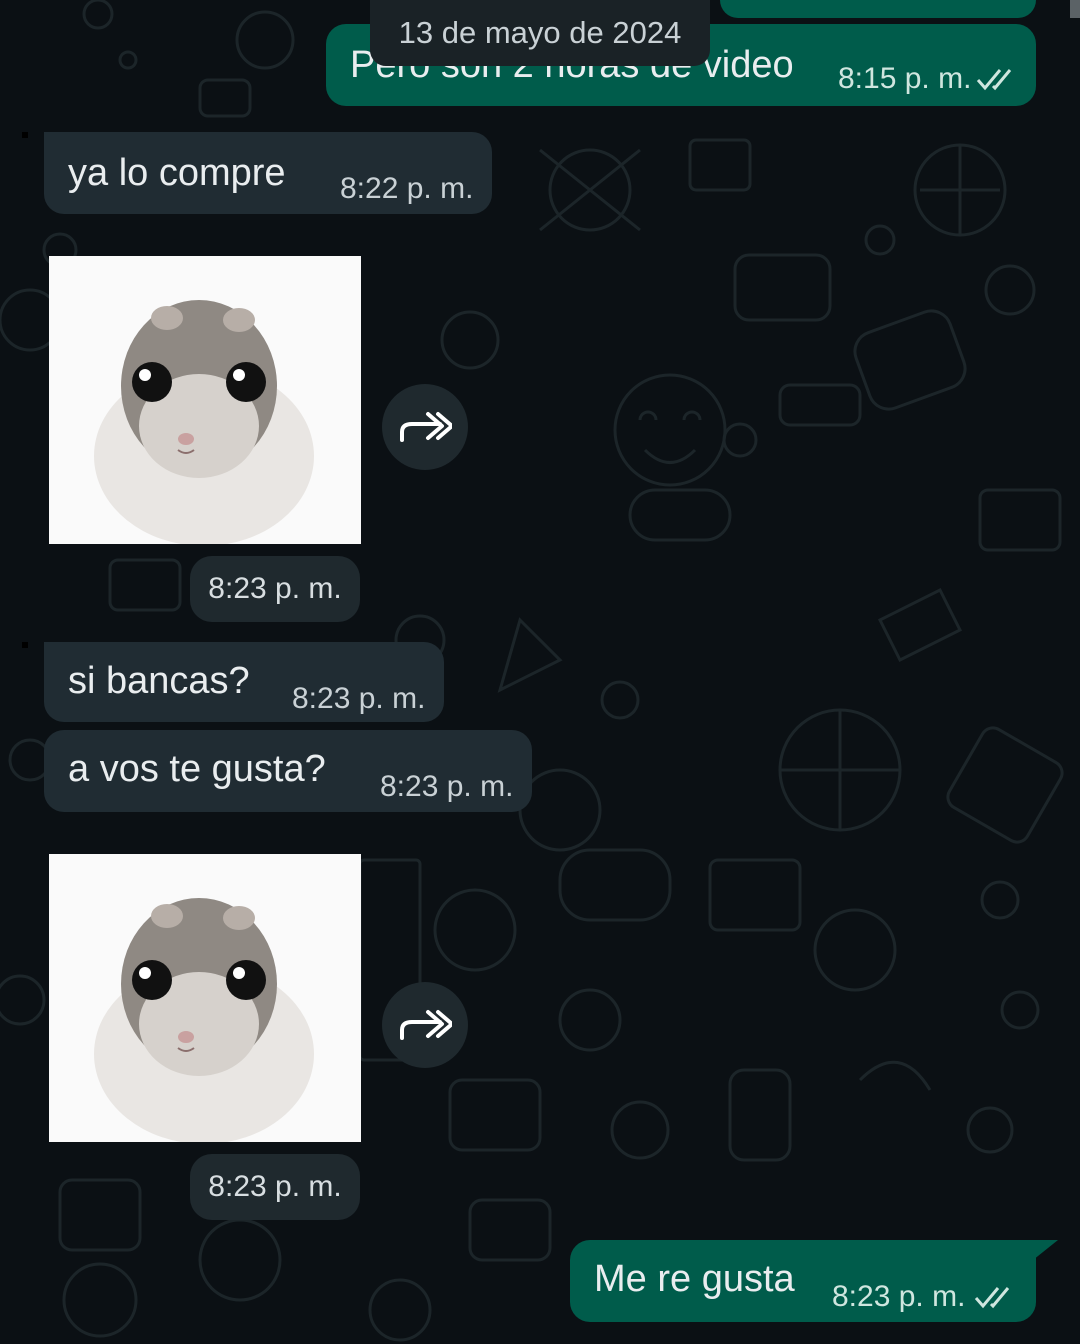 The height and width of the screenshot is (1344, 1080). Describe the element at coordinates (905, 78) in the screenshot. I see `message-time: 8:15 p. m.` at that location.